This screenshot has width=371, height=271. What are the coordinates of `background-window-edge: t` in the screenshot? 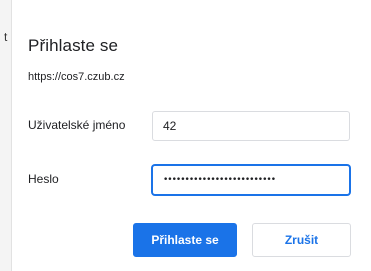 It's located at (6, 135).